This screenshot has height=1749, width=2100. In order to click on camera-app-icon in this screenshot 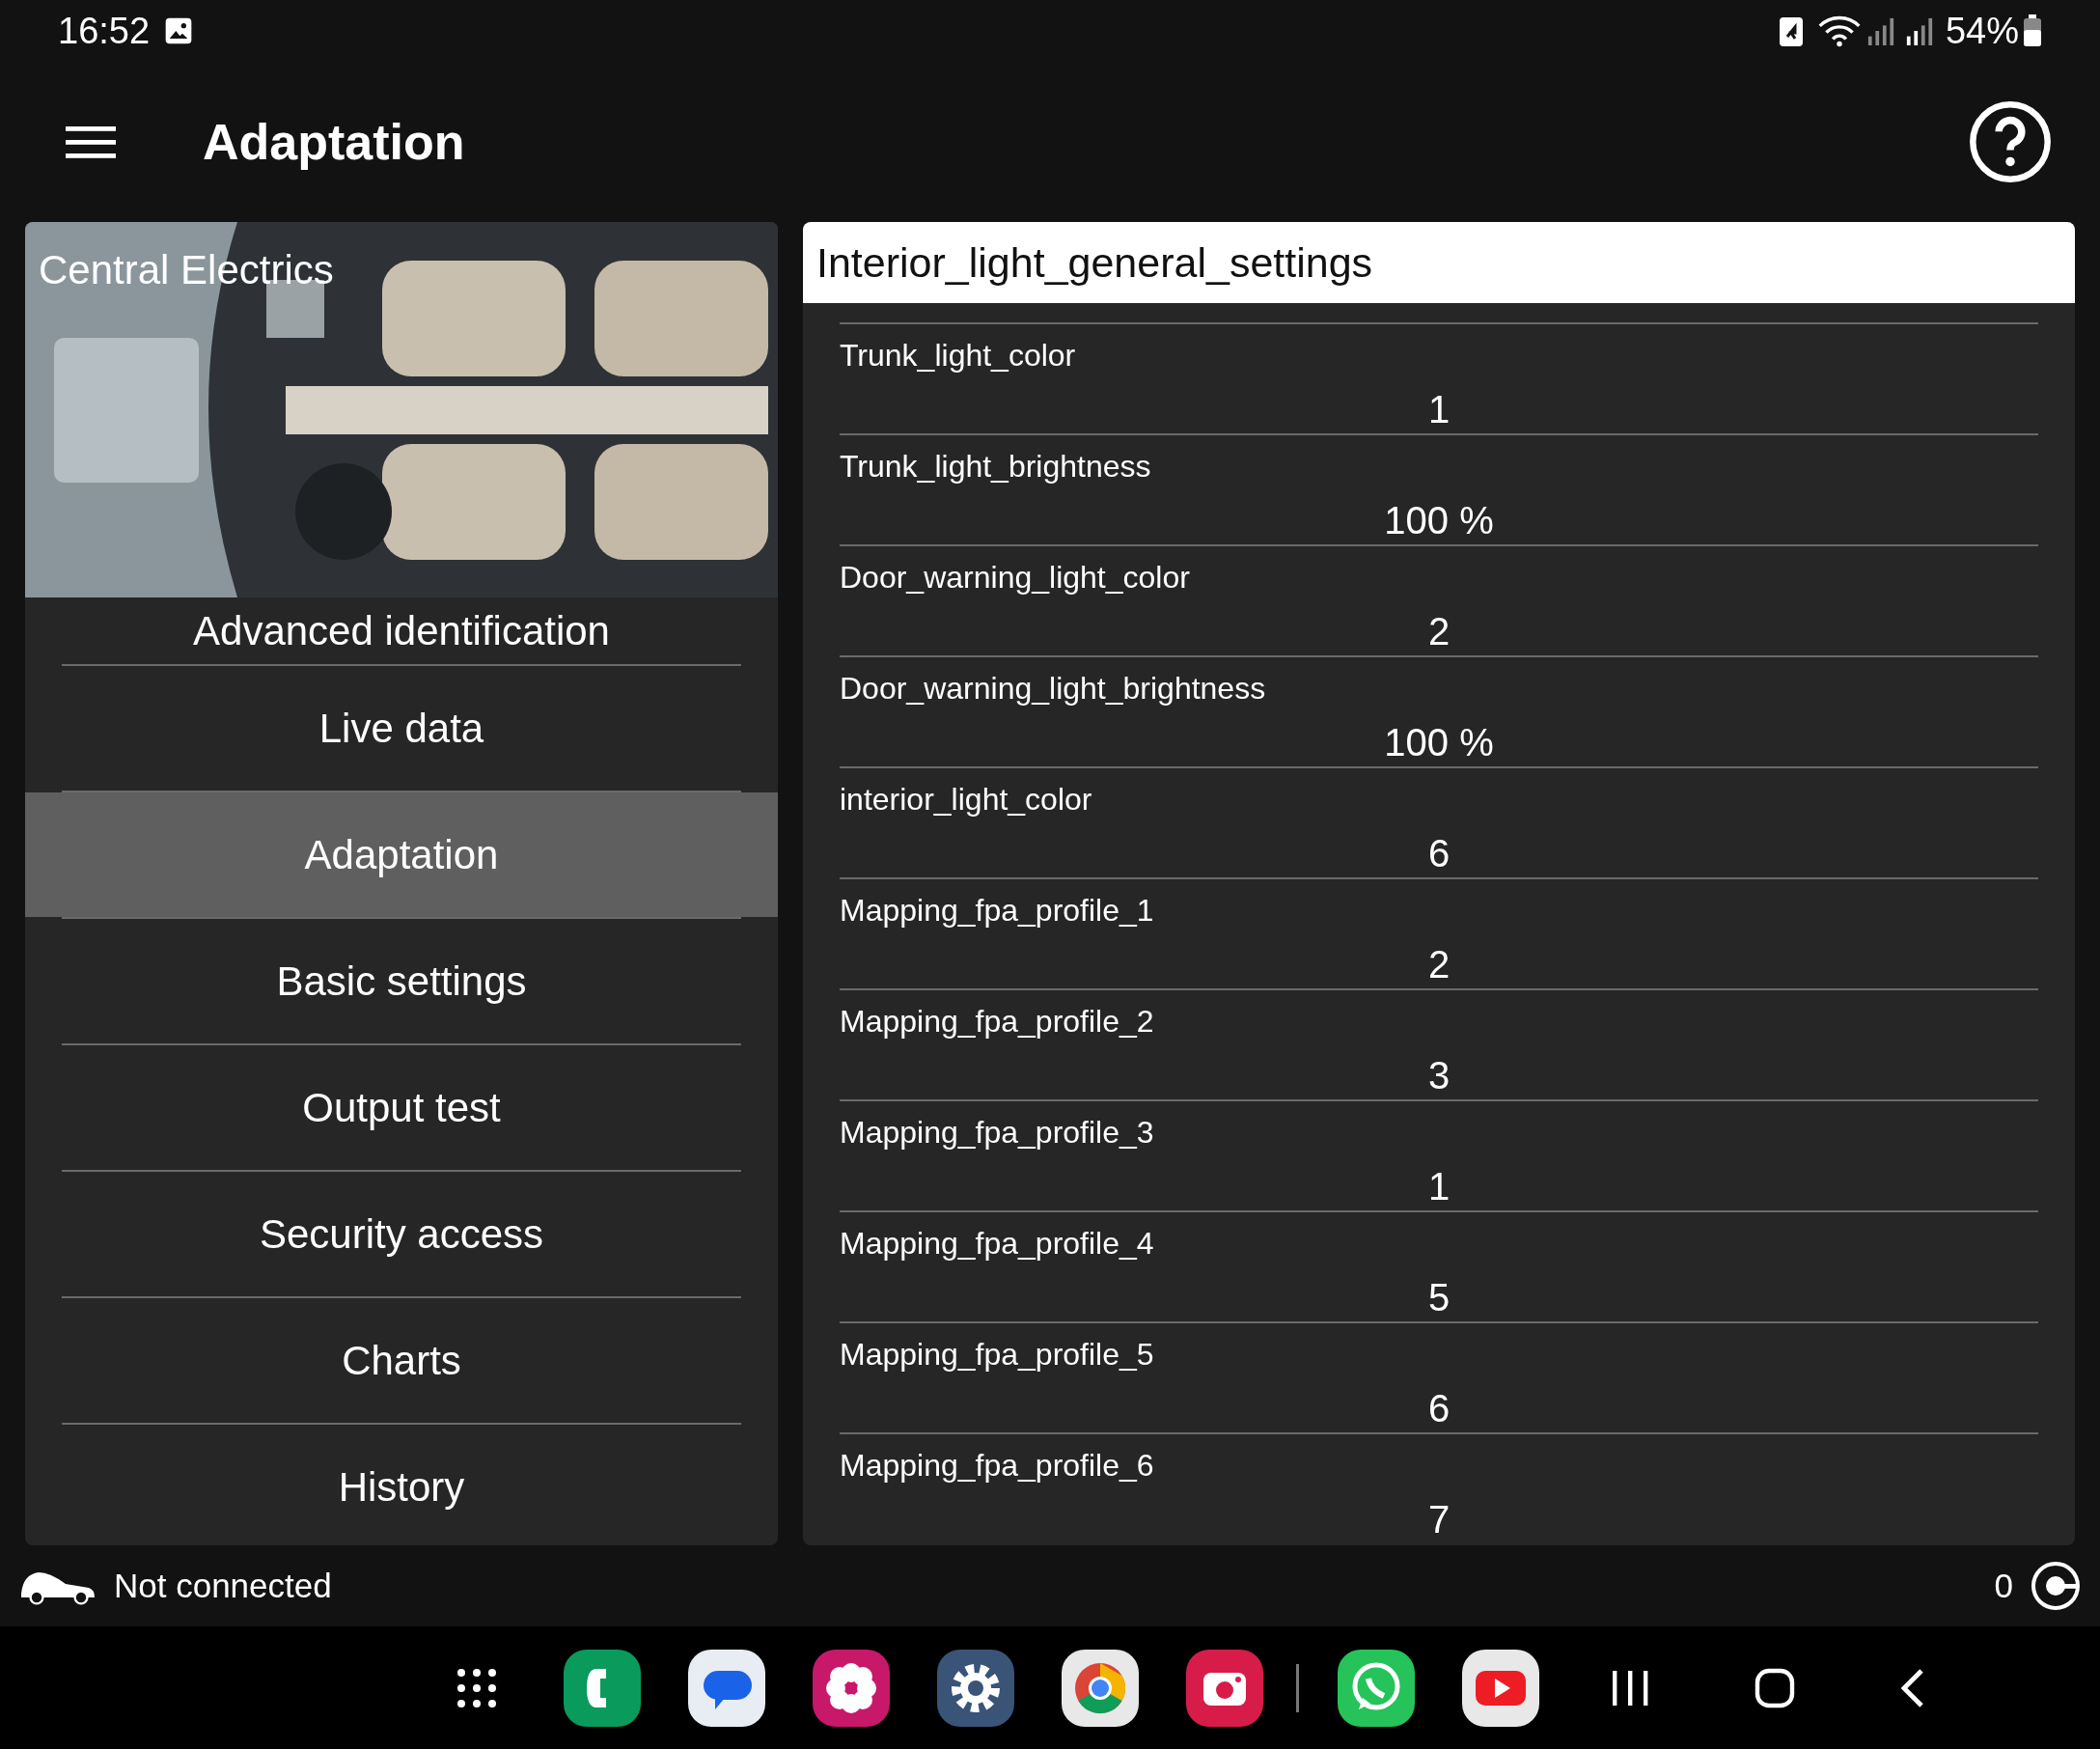, I will do `click(1224, 1688)`.